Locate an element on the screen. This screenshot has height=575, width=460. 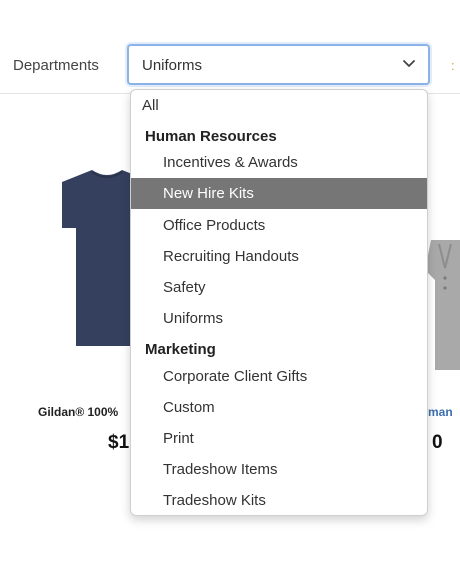
option-tradeshow-kits: Tradeshow Kits is located at coordinates (279, 500).